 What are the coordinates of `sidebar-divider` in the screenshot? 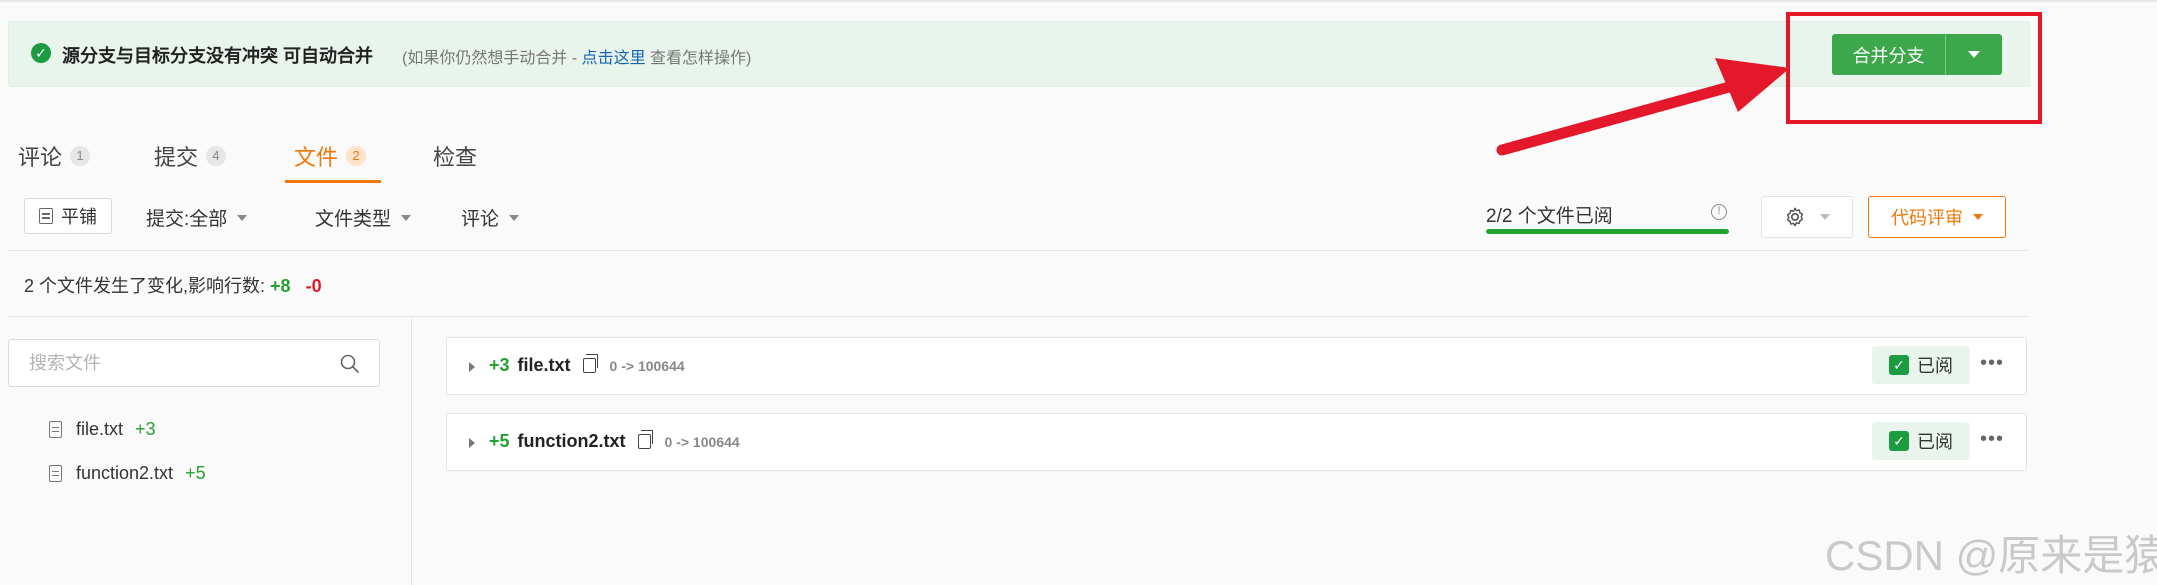 It's located at (411, 450).